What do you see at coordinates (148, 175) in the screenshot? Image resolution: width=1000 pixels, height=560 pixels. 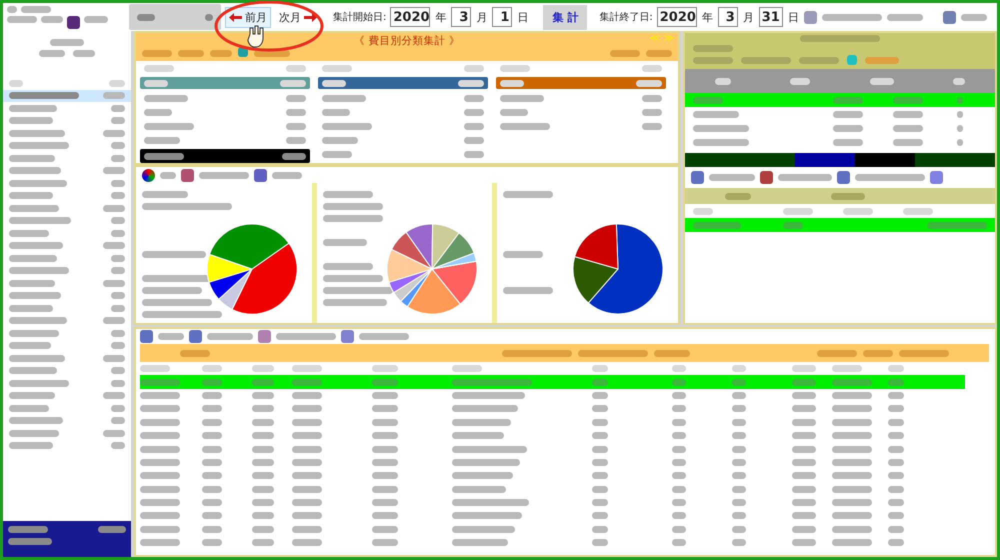 I see `pie-chart-icon` at bounding box center [148, 175].